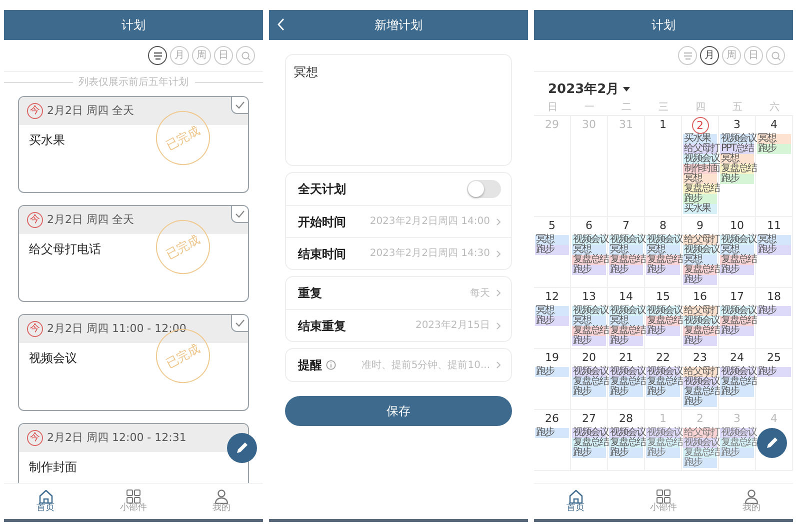 Image resolution: width=799 pixels, height=527 pixels. Describe the element at coordinates (774, 297) in the screenshot. I see `day-number: 18` at that location.